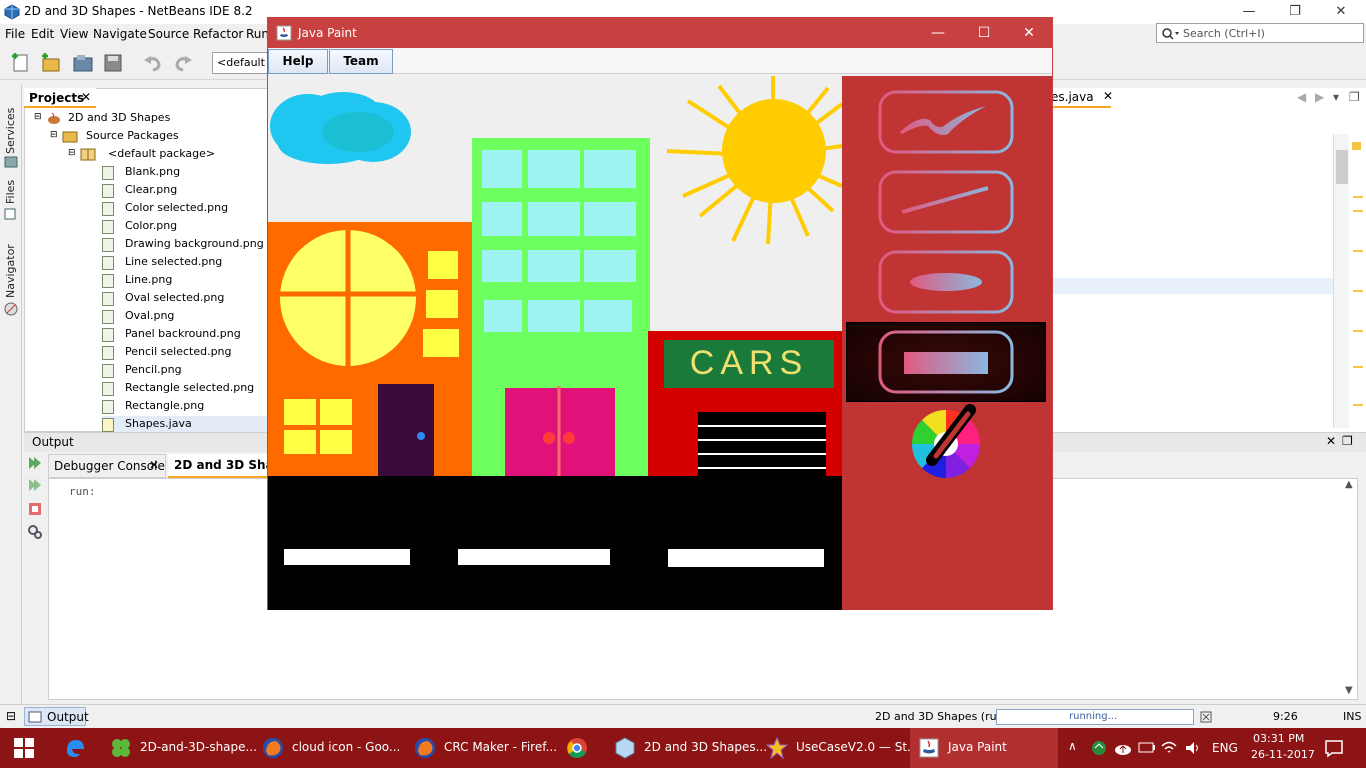 This screenshot has height=768, width=1366. What do you see at coordinates (185, 281) in the screenshot?
I see `list-item: Line.png` at bounding box center [185, 281].